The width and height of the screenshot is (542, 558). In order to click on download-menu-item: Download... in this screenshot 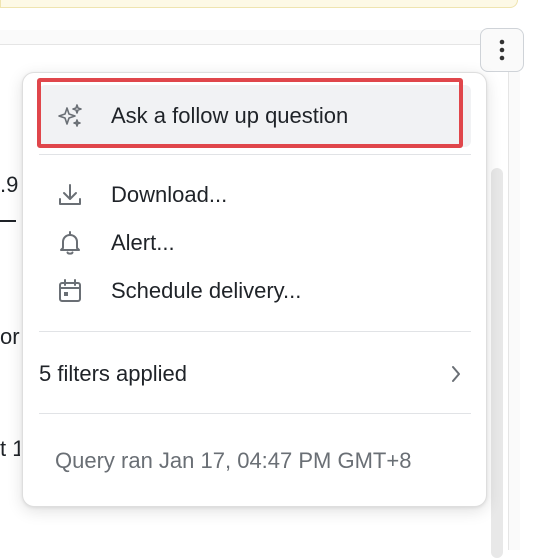, I will do `click(255, 195)`.